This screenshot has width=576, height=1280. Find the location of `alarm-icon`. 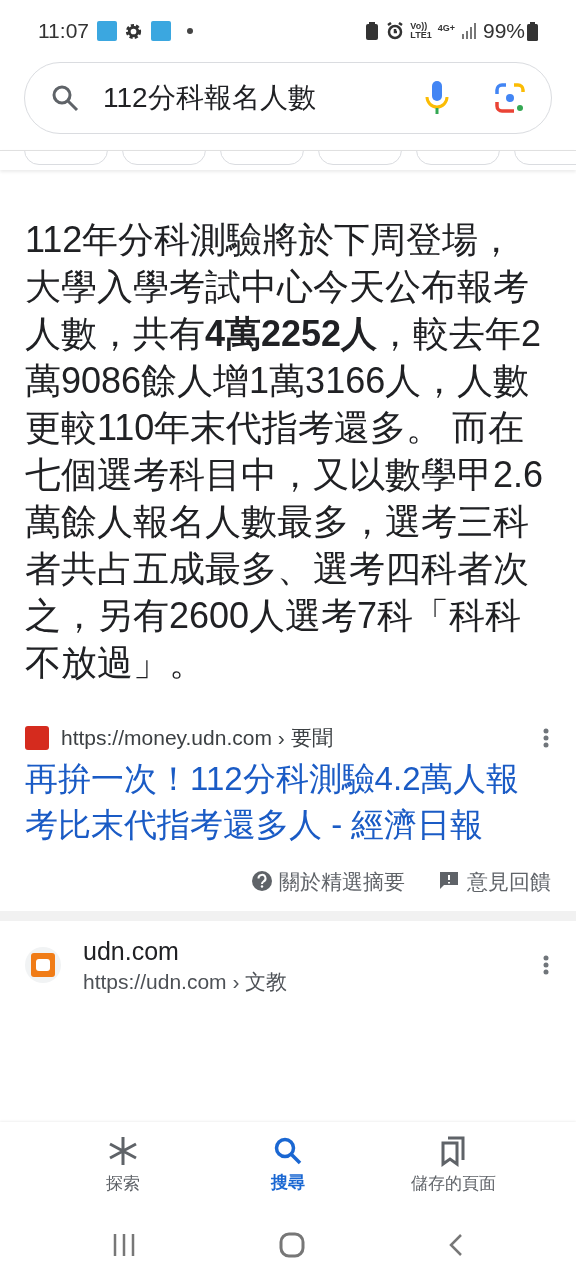

alarm-icon is located at coordinates (395, 31).